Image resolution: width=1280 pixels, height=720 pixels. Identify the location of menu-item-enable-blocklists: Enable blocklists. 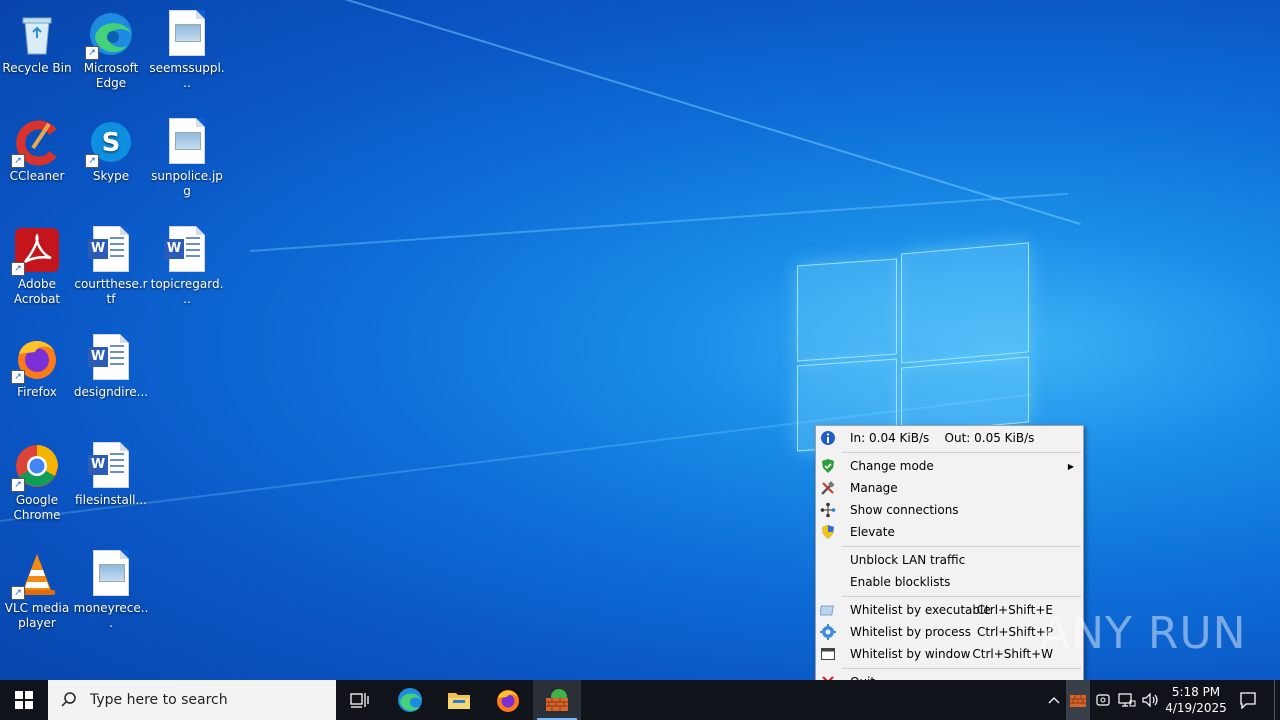
(949, 582).